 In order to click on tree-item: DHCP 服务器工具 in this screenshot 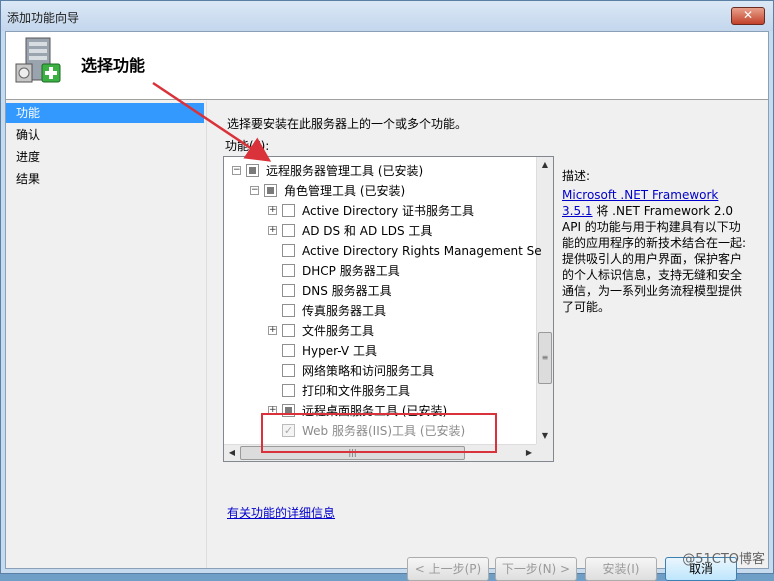, I will do `click(380, 271)`.